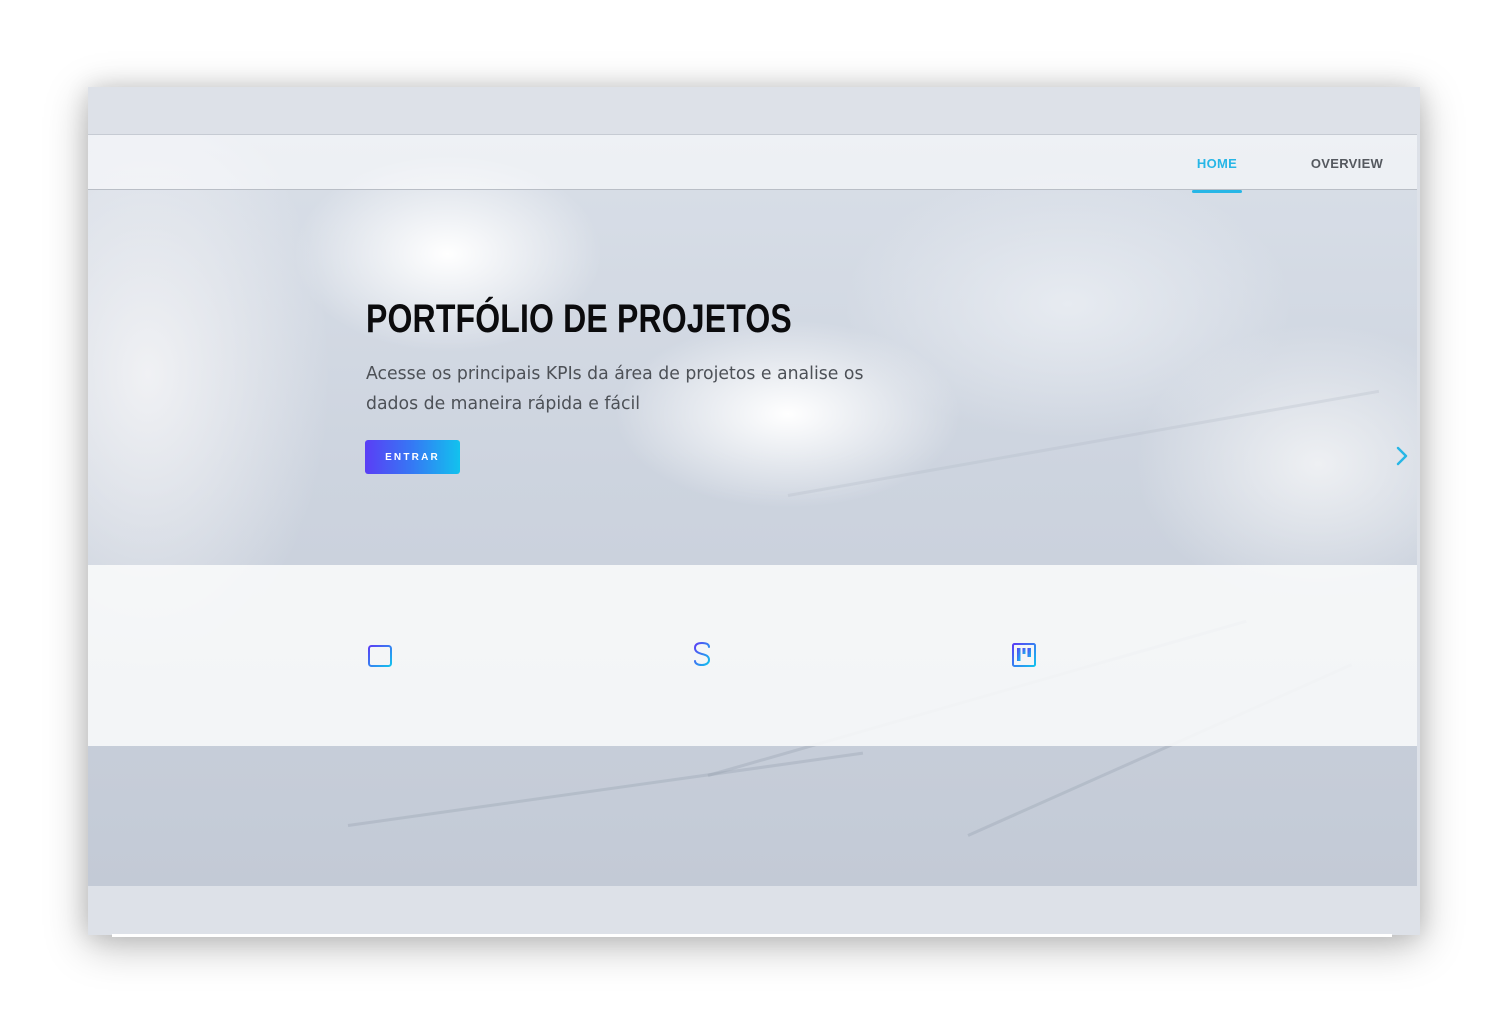 The height and width of the screenshot is (1018, 1504). Describe the element at coordinates (752, 163) in the screenshot. I see `top-navigation: HOME OVERVIEW` at that location.